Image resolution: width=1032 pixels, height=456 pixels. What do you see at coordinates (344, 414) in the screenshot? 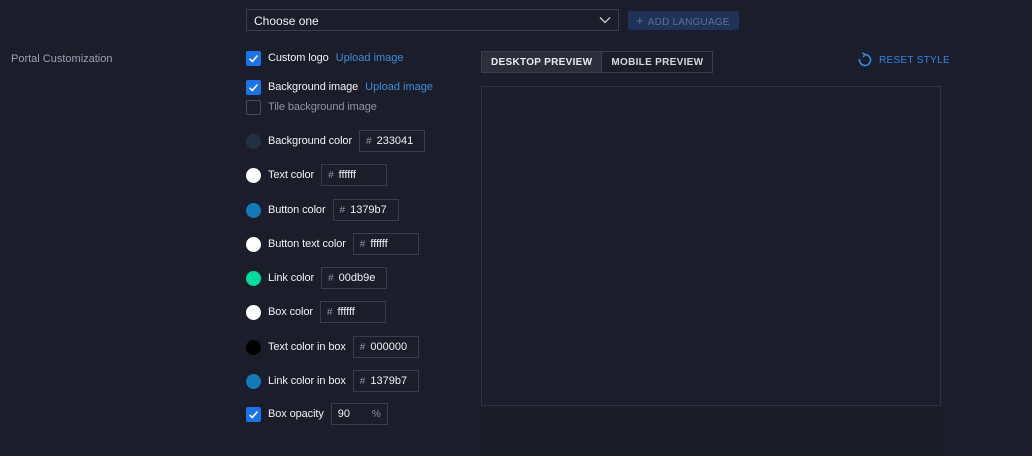
I see `box-opacity-value: 90` at bounding box center [344, 414].